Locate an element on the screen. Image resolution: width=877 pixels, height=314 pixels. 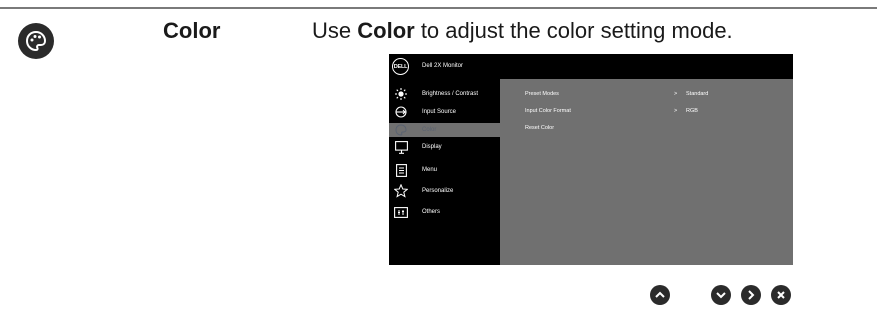
up-button is located at coordinates (660, 295).